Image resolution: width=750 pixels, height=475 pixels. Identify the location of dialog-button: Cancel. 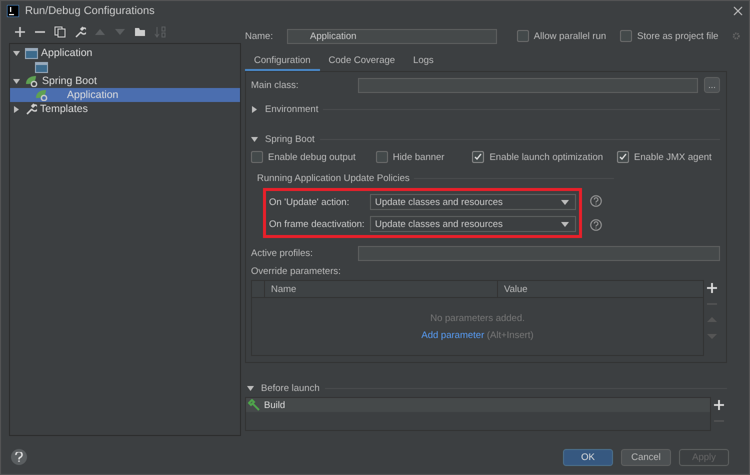
(646, 457).